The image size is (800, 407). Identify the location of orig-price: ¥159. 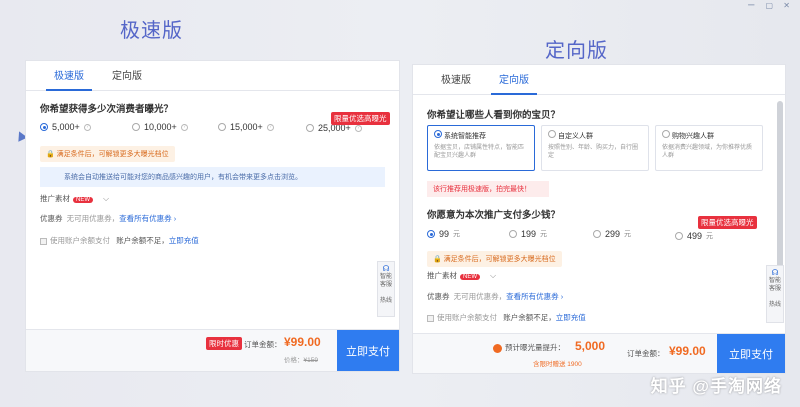
(310, 360).